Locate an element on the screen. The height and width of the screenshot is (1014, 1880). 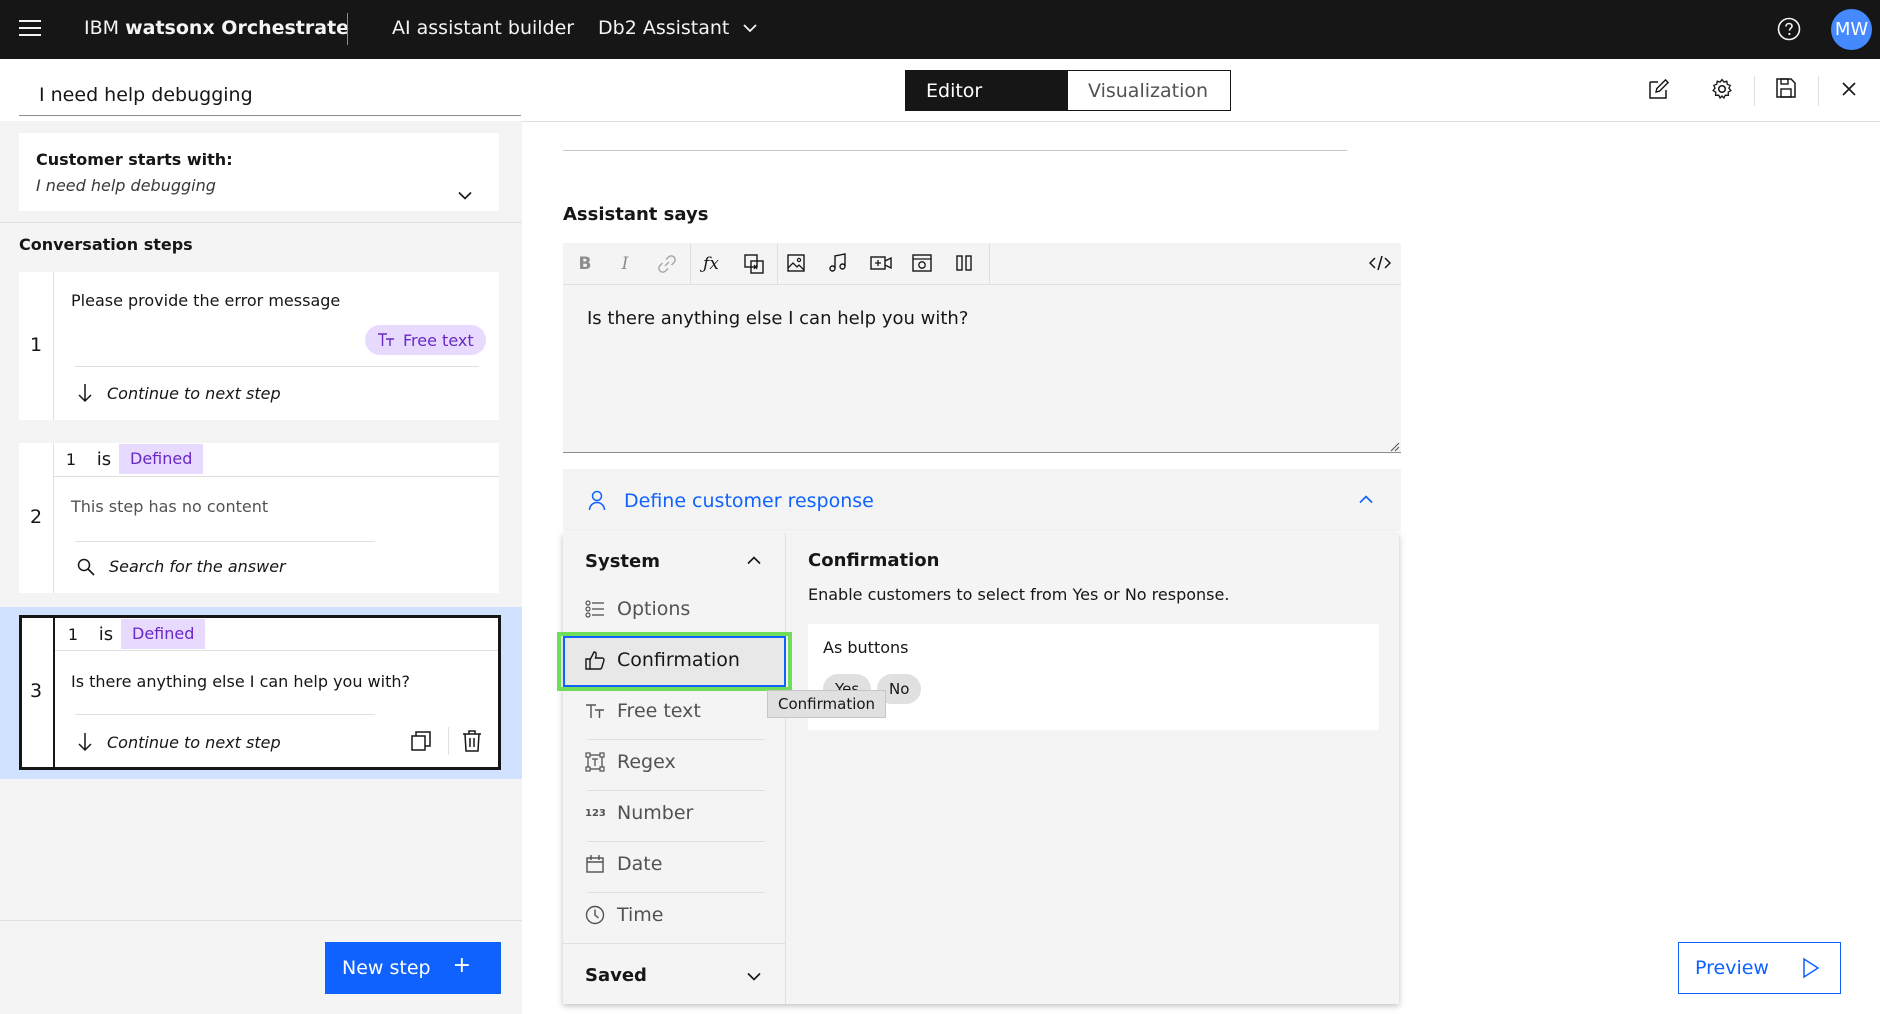
preview-label: Preview is located at coordinates (1732, 968).